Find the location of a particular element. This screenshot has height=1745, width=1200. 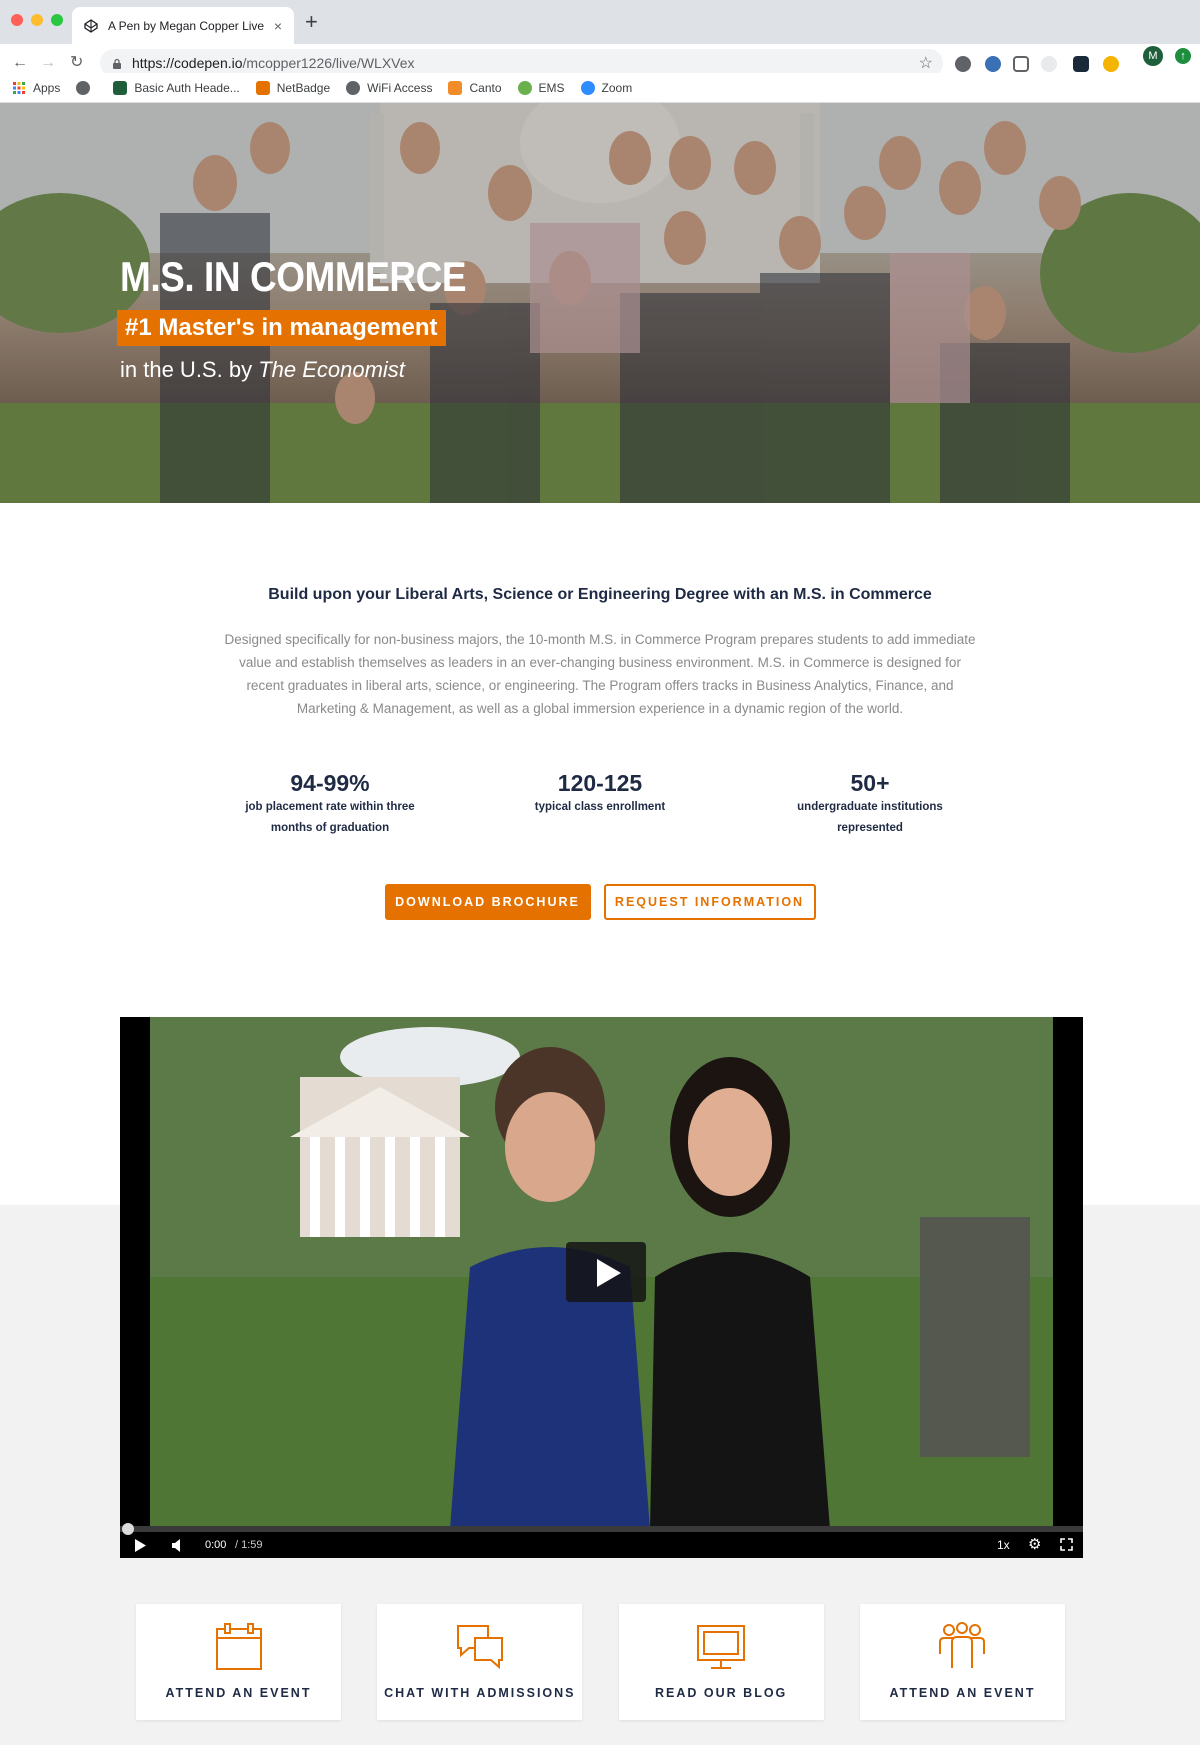

stat-label: typical class enrollment is located at coordinates (600, 807).